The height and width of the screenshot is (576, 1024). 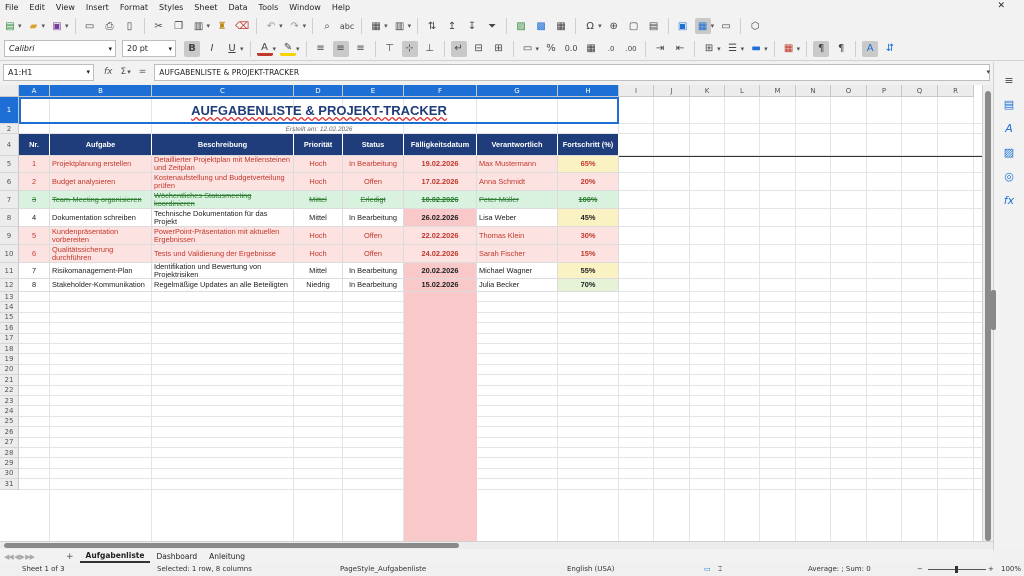 What do you see at coordinates (222, 26) in the screenshot?
I see `clone-formatting-icon: ♜` at bounding box center [222, 26].